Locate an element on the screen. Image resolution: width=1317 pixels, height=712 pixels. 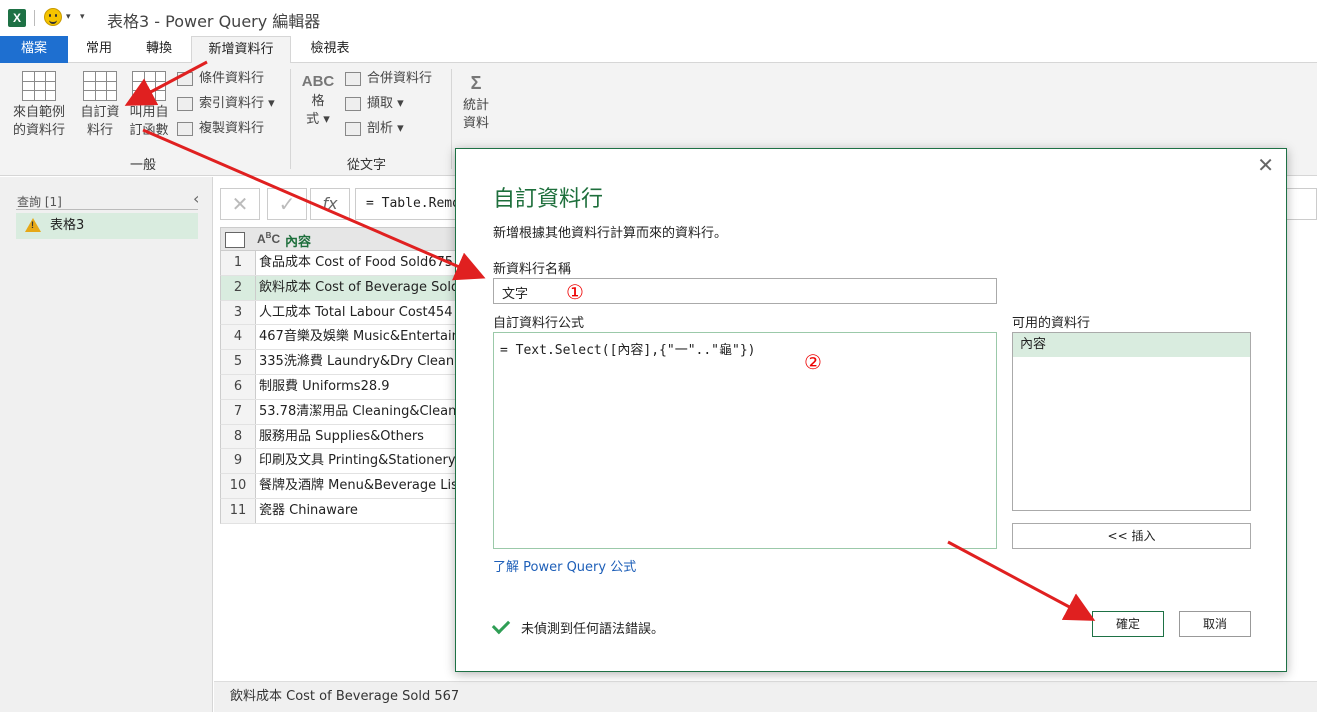
table-icon is located at coordinates (39, 86).